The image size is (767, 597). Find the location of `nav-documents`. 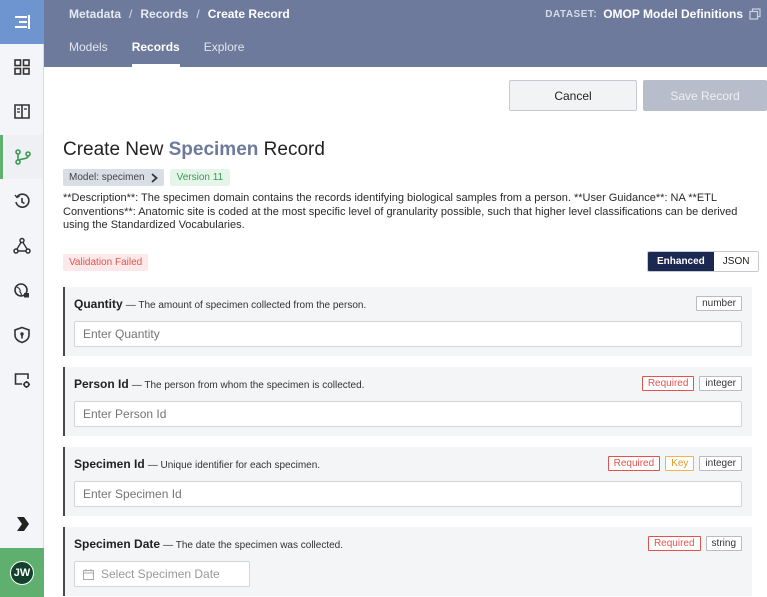

nav-documents is located at coordinates (21, 111).